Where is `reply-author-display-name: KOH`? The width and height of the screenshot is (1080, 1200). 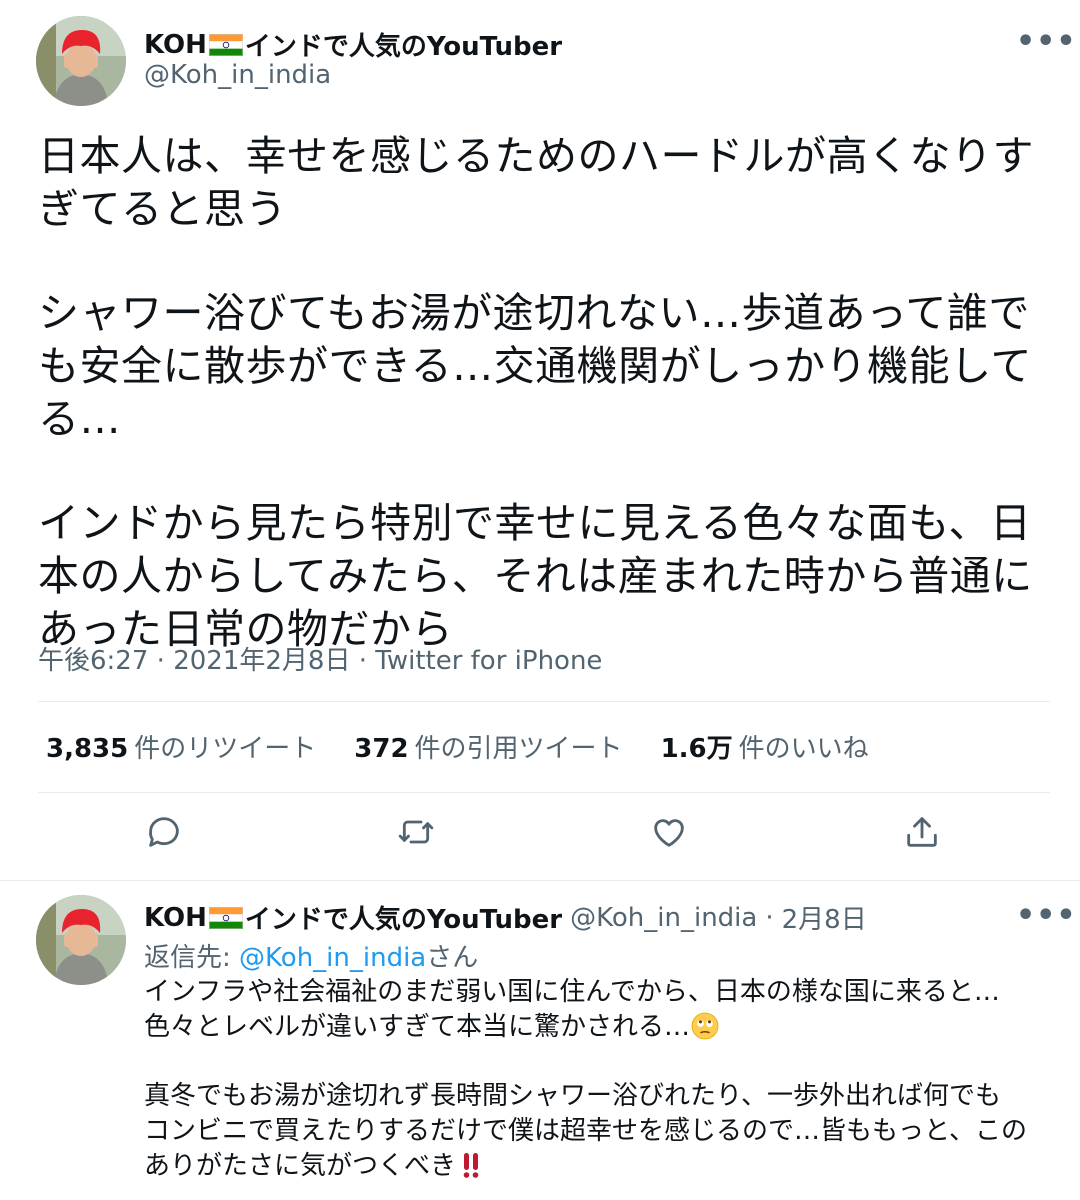
reply-author-display-name: KOH is located at coordinates (175, 918).